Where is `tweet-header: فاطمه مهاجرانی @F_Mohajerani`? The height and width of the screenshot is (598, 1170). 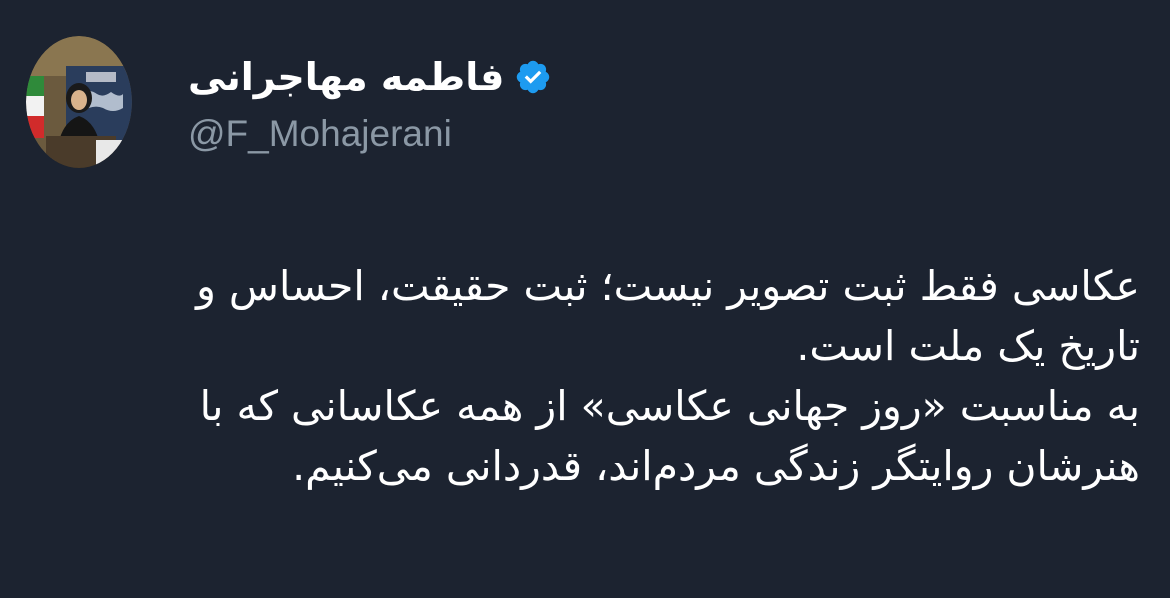 tweet-header: فاطمه مهاجرانی @F_Mohajerani is located at coordinates (289, 102).